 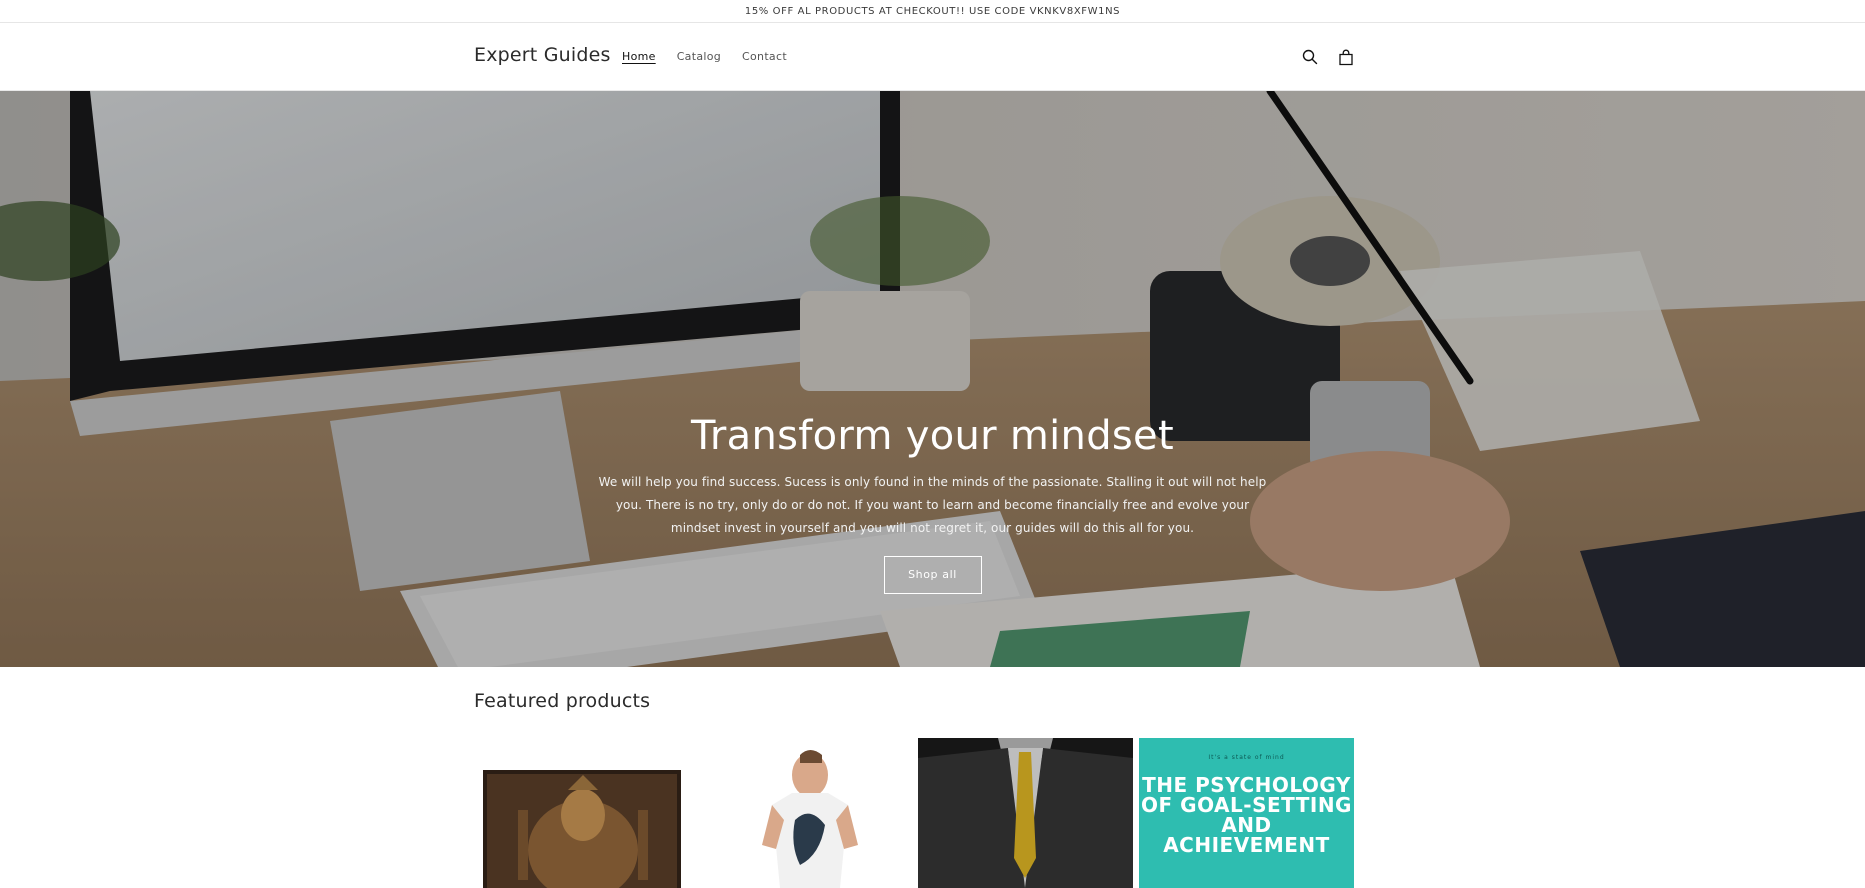 I want to click on site-header: Expert Guides Home Catalog Contact, so click(x=932, y=57).